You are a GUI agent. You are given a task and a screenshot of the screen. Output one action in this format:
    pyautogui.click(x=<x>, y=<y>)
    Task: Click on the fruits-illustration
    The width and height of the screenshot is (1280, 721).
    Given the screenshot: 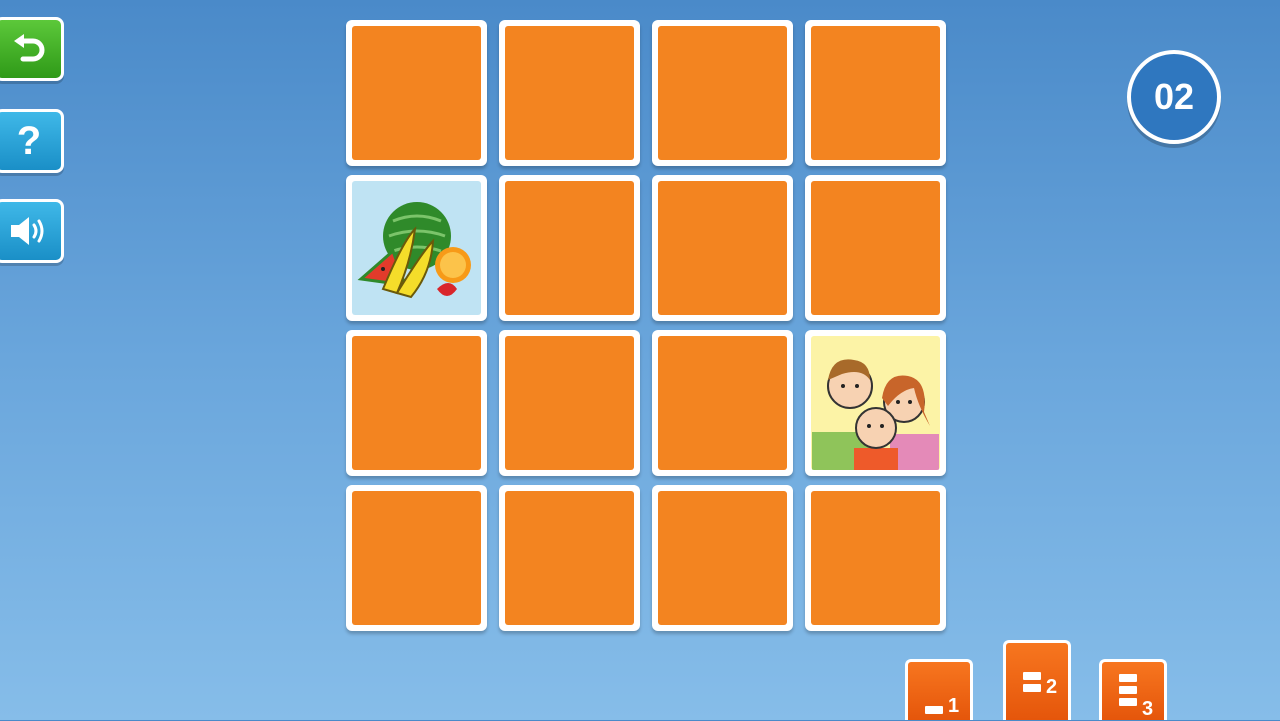 What is the action you would take?
    pyautogui.click(x=414, y=250)
    